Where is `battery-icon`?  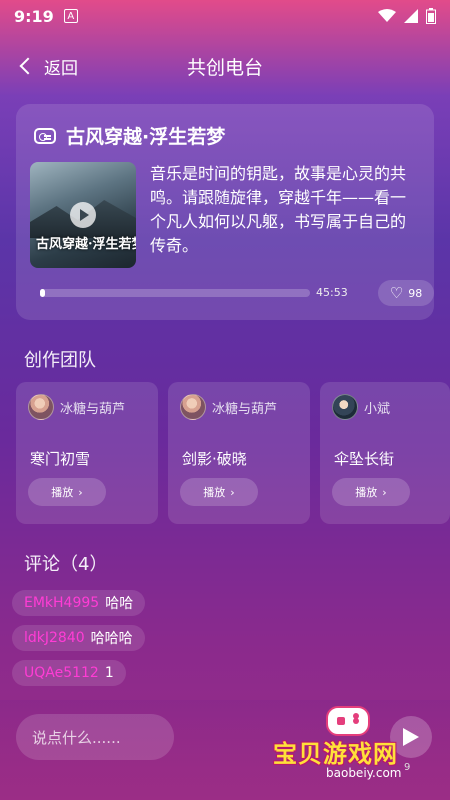 battery-icon is located at coordinates (431, 16).